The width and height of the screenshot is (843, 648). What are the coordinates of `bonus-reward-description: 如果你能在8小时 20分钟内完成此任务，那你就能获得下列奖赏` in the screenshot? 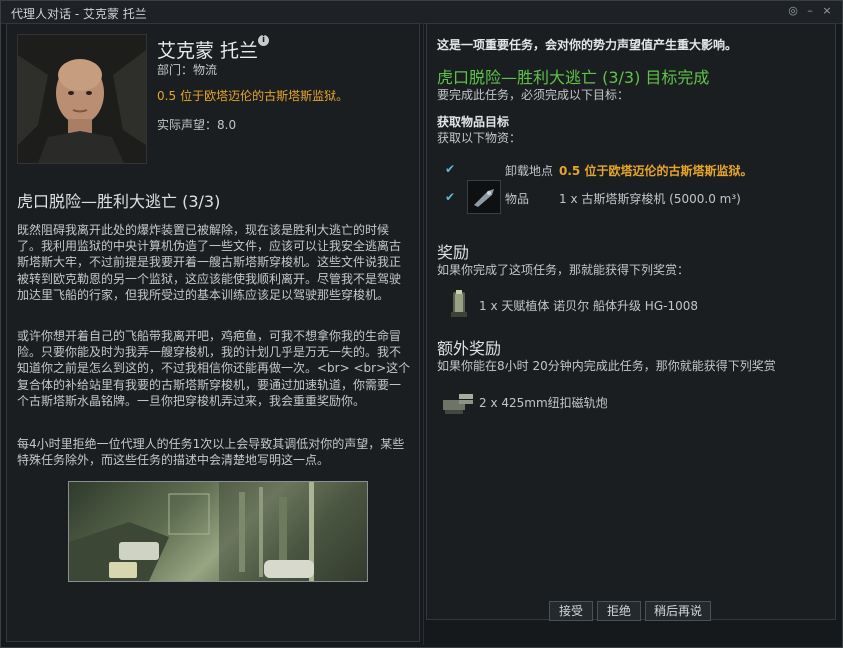 It's located at (606, 366).